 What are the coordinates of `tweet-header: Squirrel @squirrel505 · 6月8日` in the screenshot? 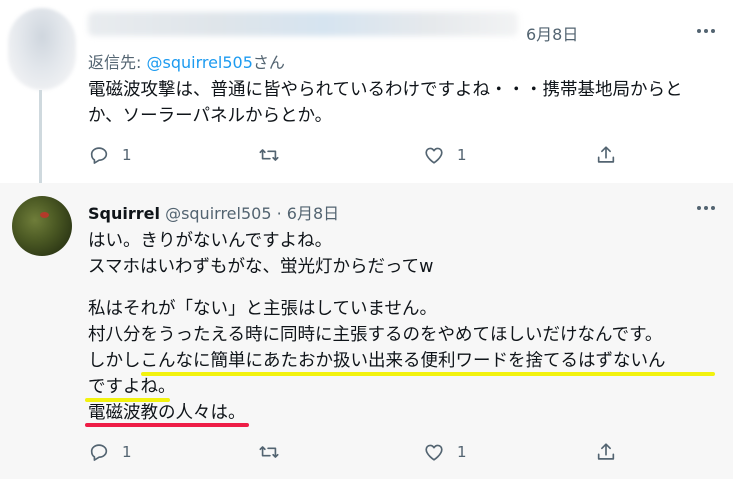 It's located at (213, 212).